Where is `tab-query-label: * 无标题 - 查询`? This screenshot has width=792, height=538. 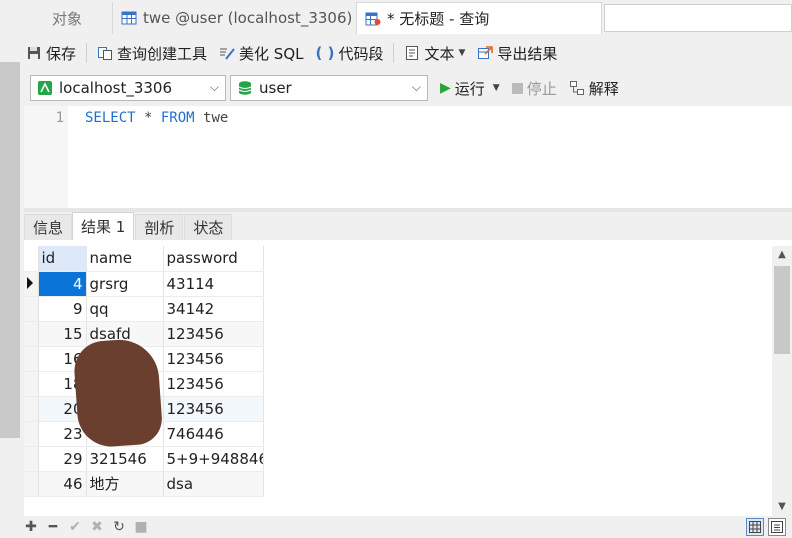
tab-query-label: * 无标题 - 查询 is located at coordinates (438, 19).